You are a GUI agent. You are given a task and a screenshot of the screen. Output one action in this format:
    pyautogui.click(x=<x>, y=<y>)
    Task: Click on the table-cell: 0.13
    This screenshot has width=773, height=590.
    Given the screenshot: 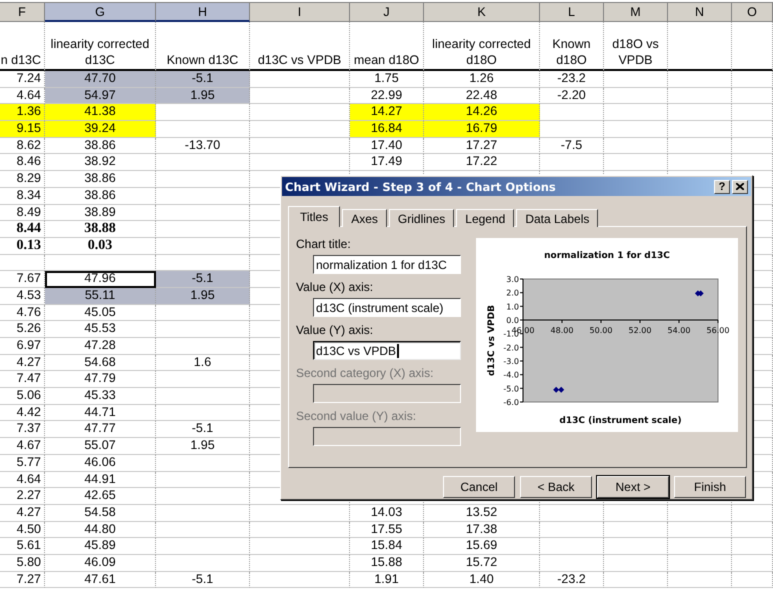 What is the action you would take?
    pyautogui.click(x=22, y=246)
    